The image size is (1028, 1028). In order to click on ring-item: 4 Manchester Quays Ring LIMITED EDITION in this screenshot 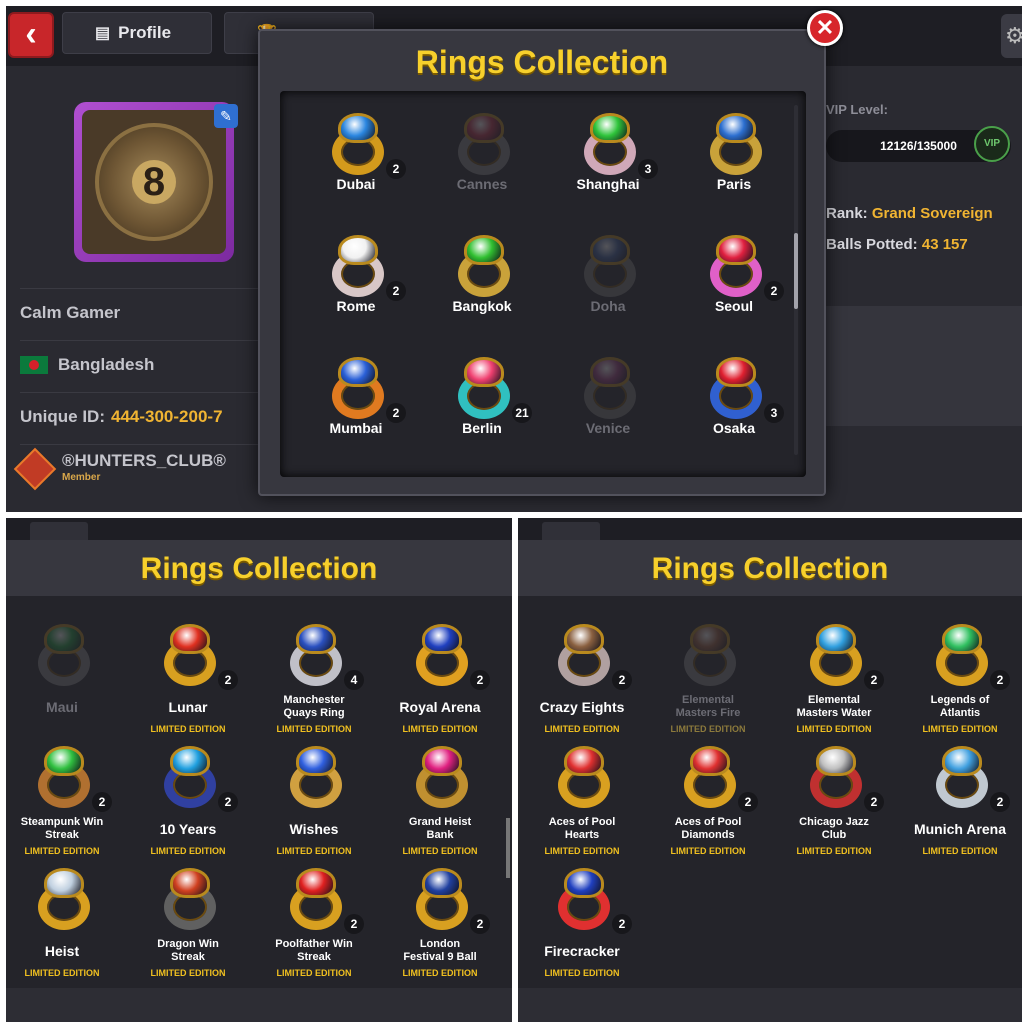, I will do `click(314, 680)`.